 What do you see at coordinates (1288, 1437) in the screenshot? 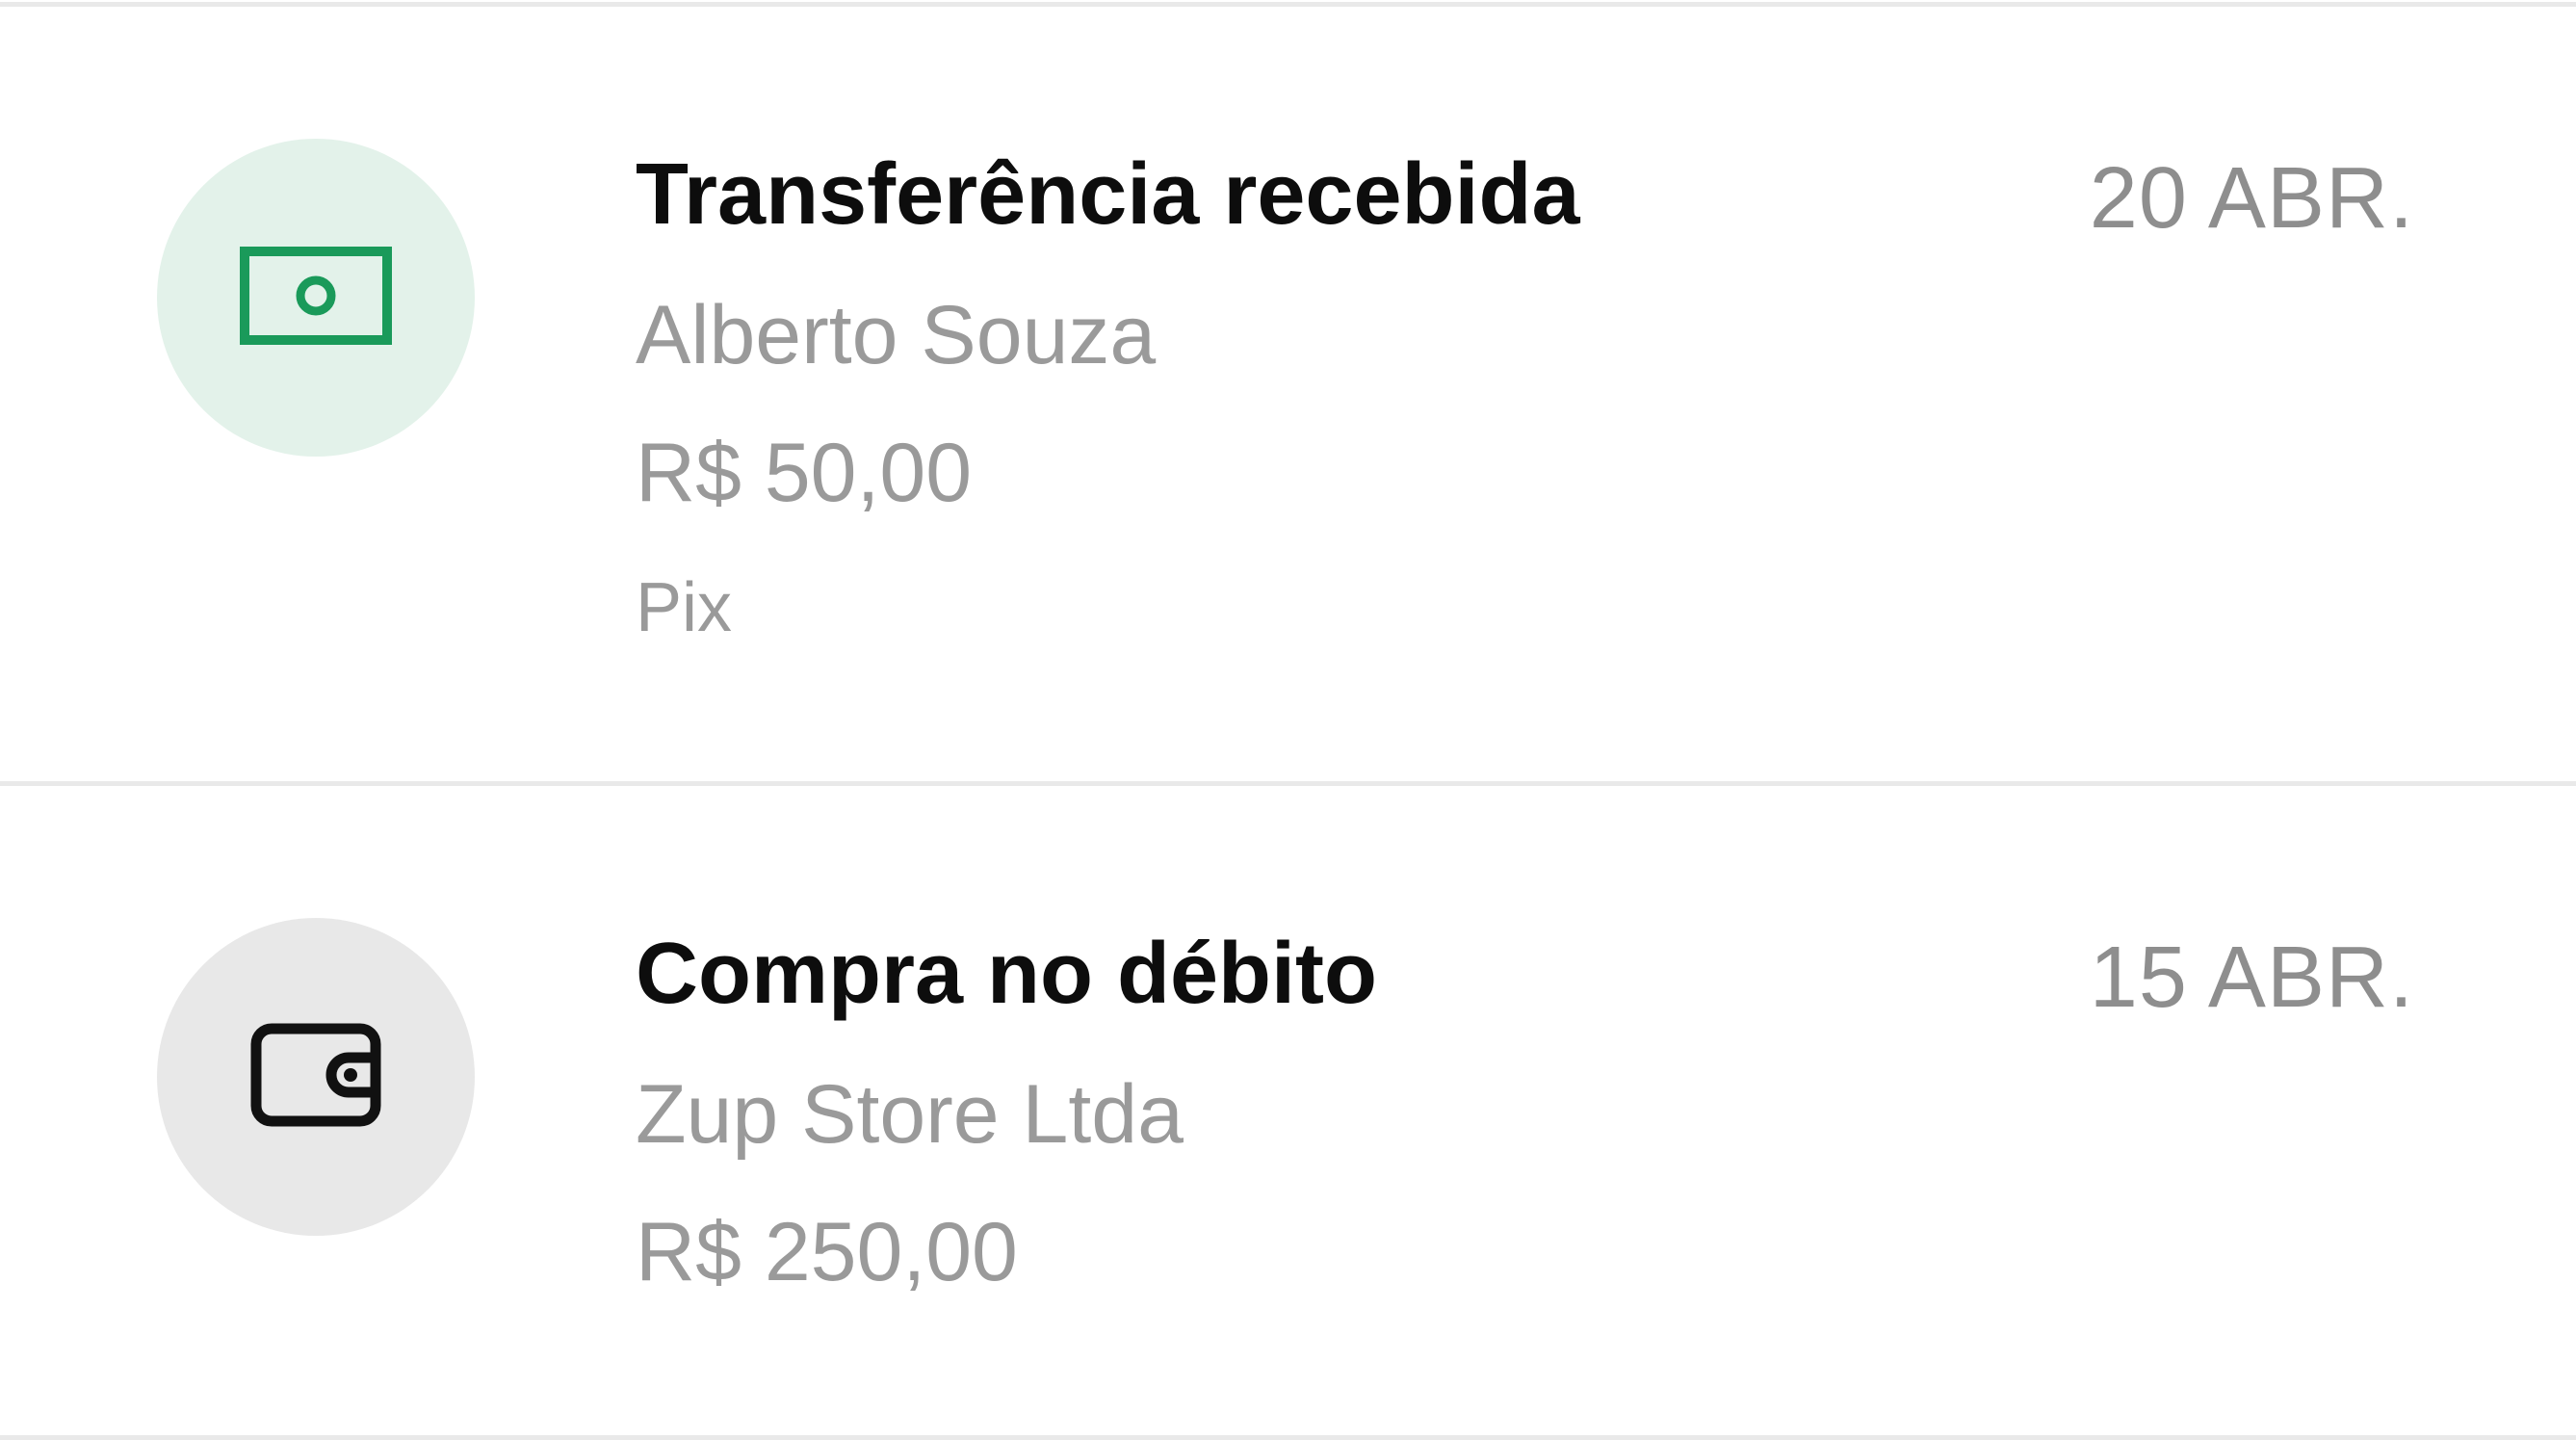
I see `divider-bottom` at bounding box center [1288, 1437].